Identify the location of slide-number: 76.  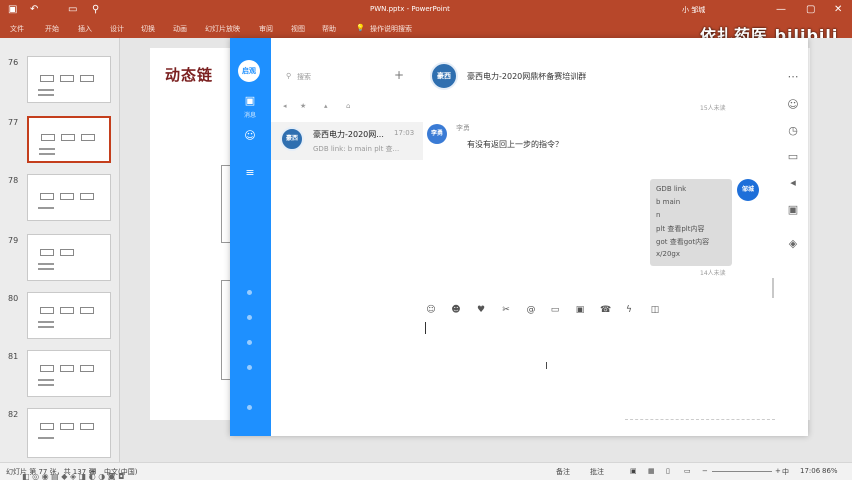
(13, 62).